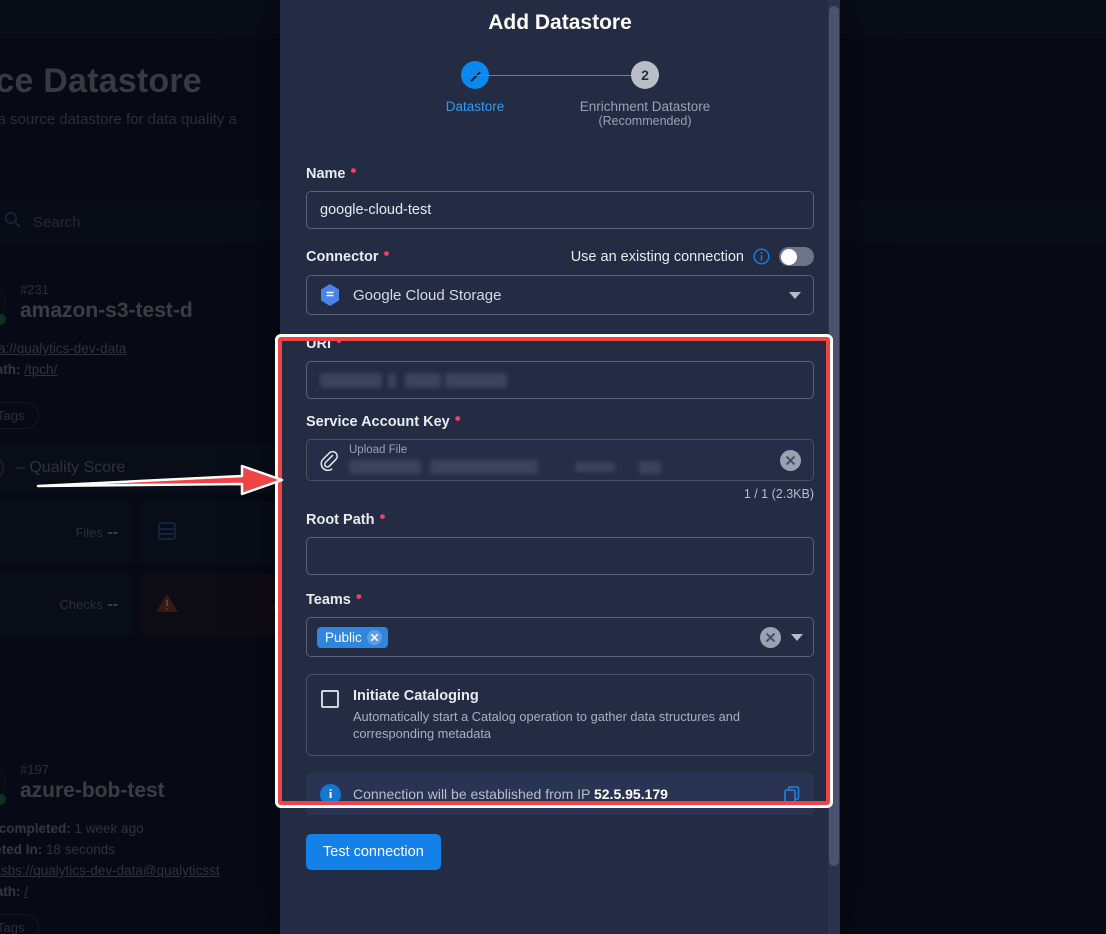 This screenshot has width=1106, height=934. Describe the element at coordinates (342, 256) in the screenshot. I see `connector-label-text: Connector` at that location.